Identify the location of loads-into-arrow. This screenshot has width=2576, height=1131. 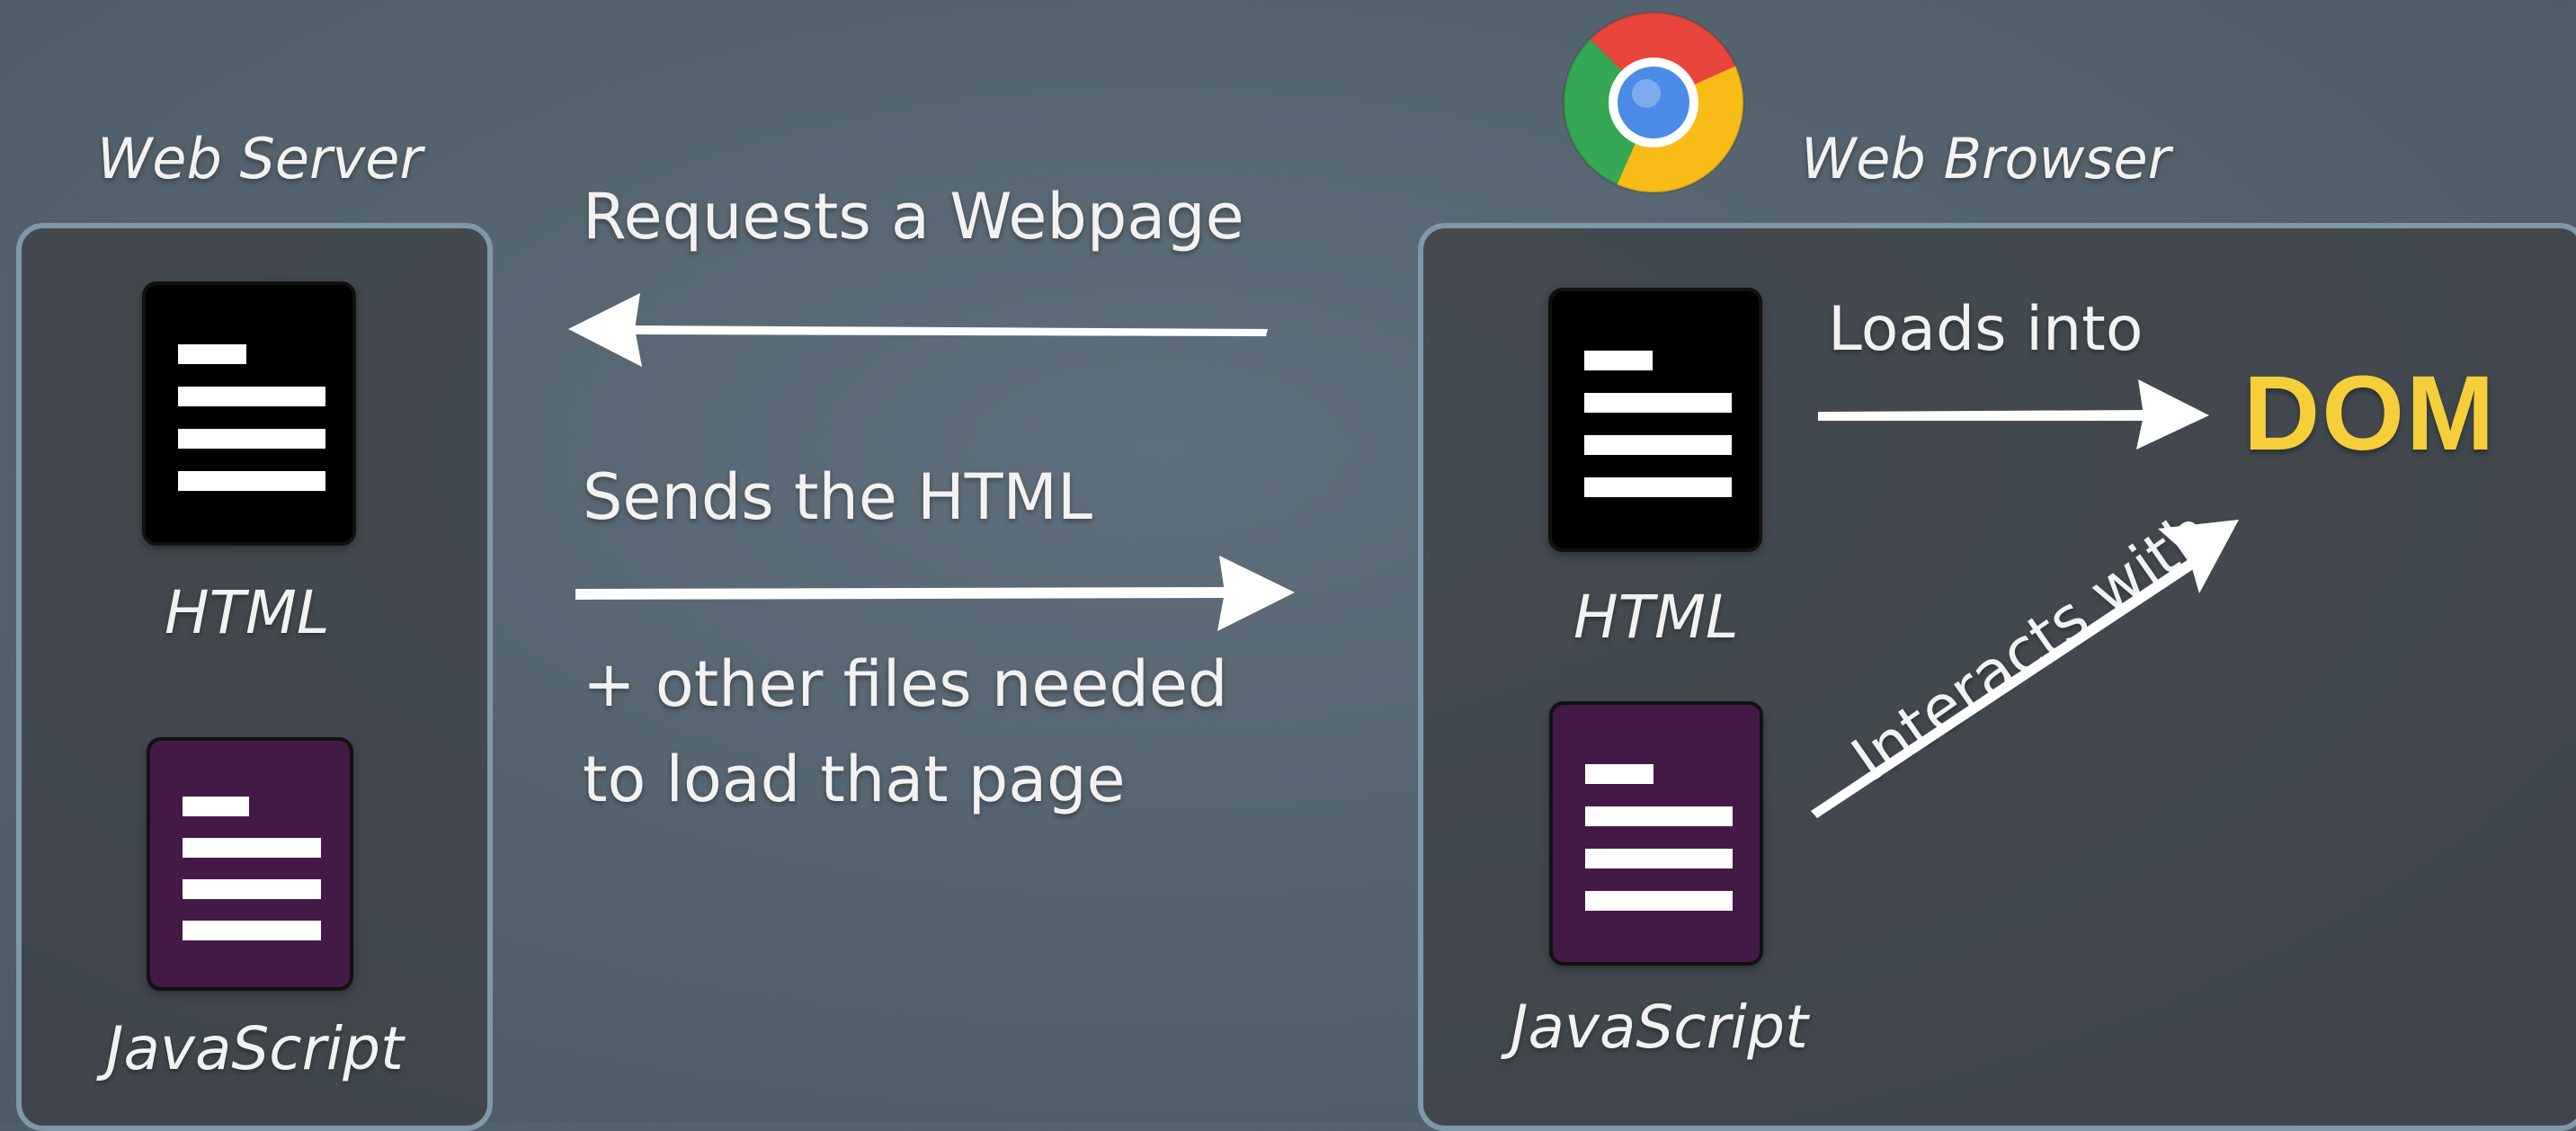
(2014, 414).